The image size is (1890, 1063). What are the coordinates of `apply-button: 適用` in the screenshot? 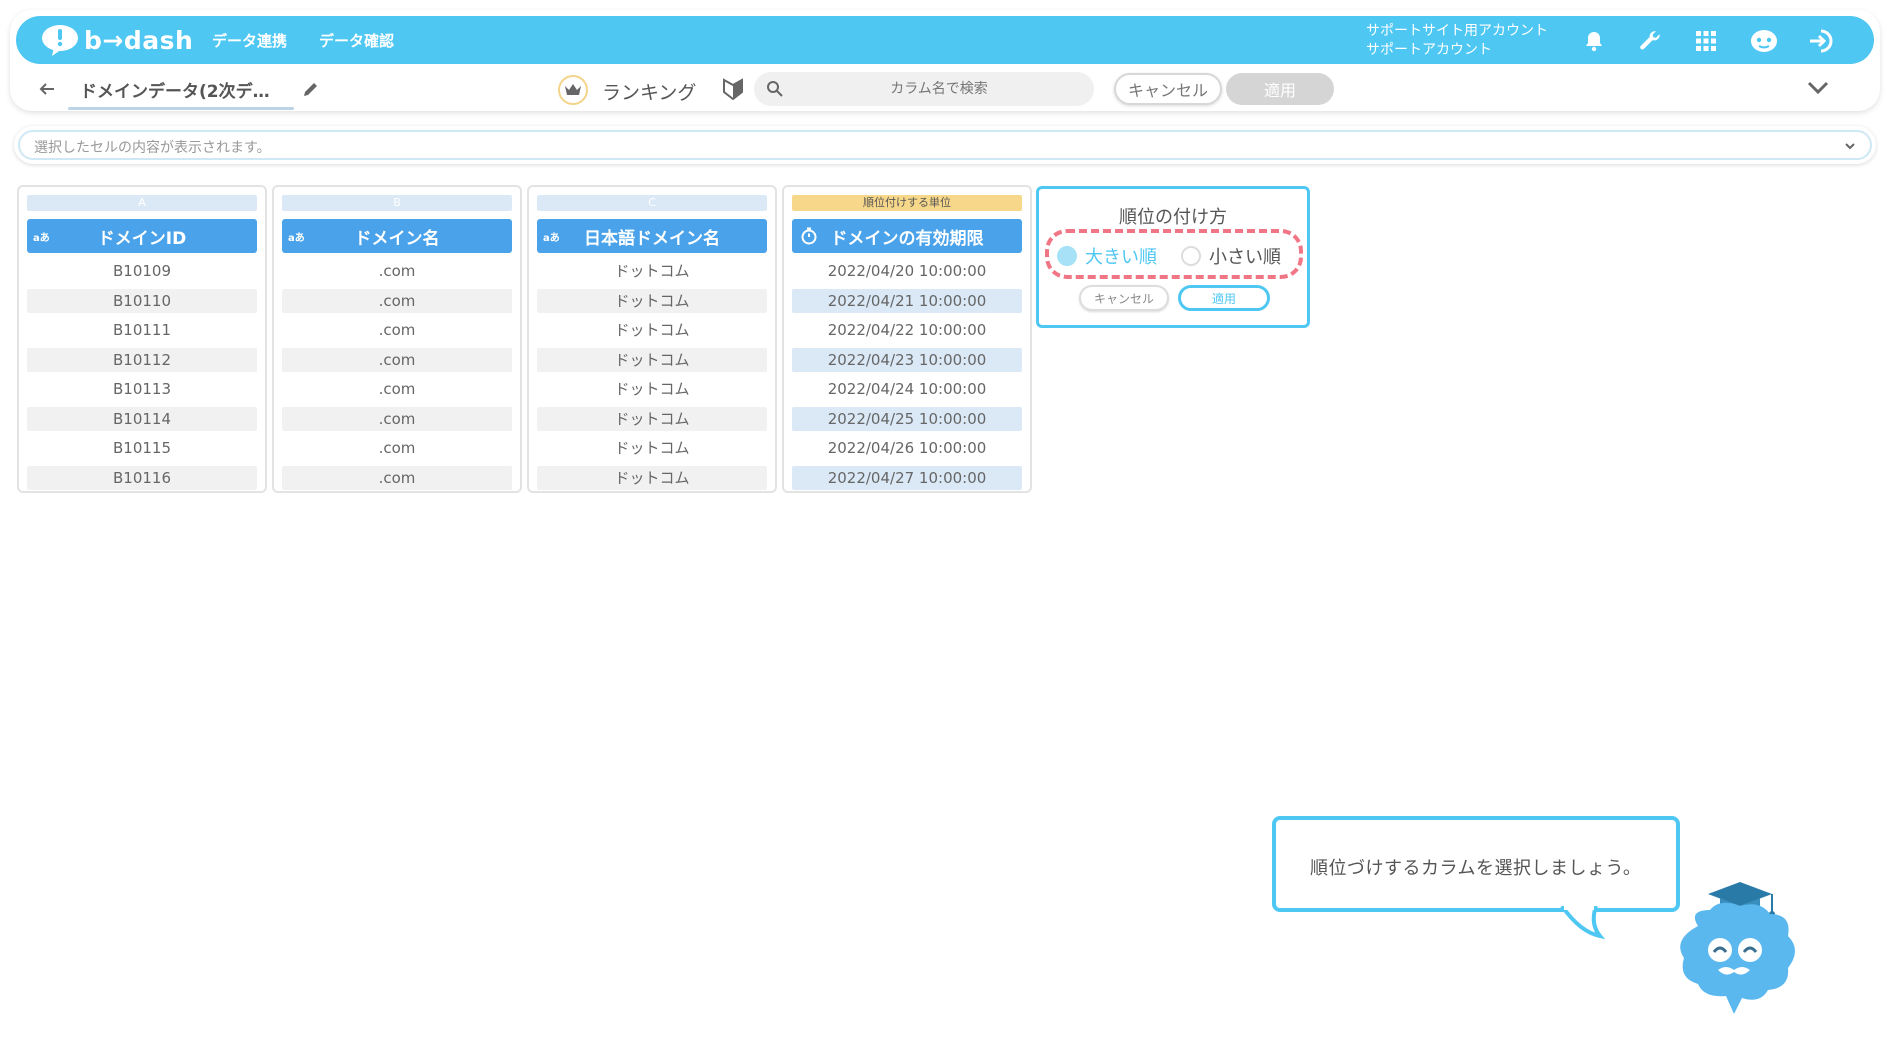 It's located at (1280, 89).